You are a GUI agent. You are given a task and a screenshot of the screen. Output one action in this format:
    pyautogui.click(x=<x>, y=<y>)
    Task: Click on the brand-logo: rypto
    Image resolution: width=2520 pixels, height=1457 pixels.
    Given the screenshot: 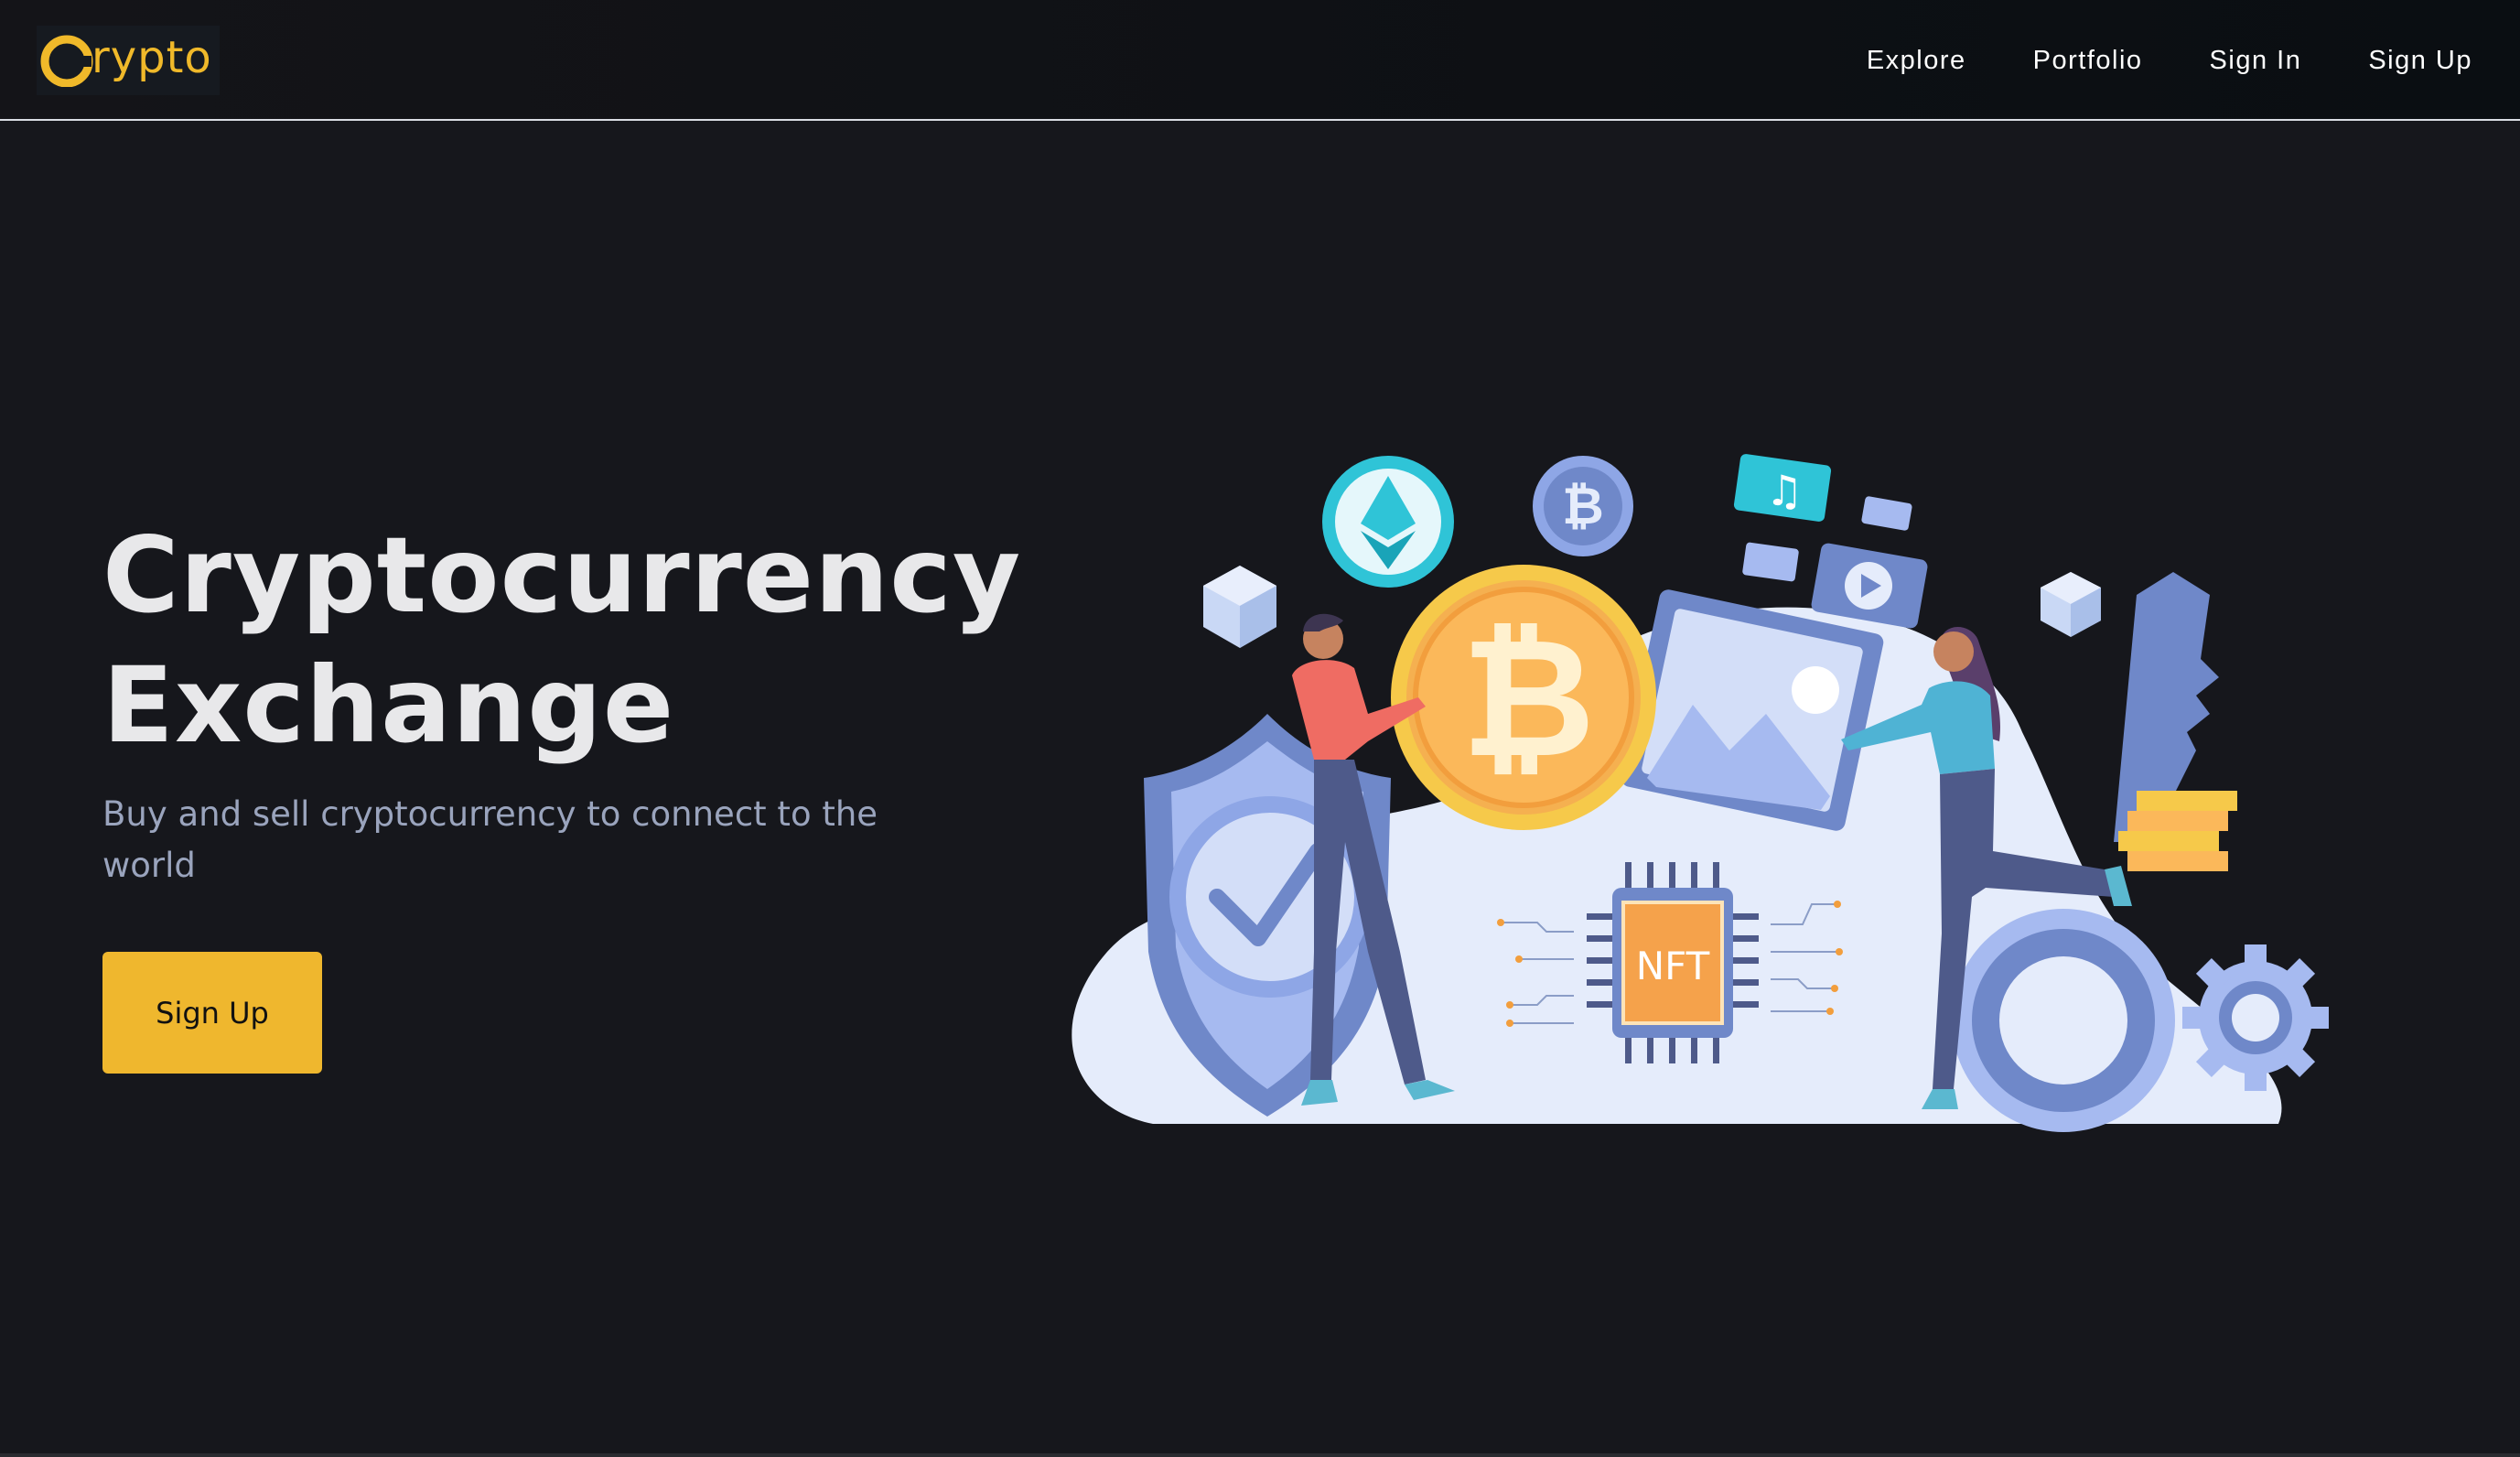 What is the action you would take?
    pyautogui.click(x=128, y=60)
    